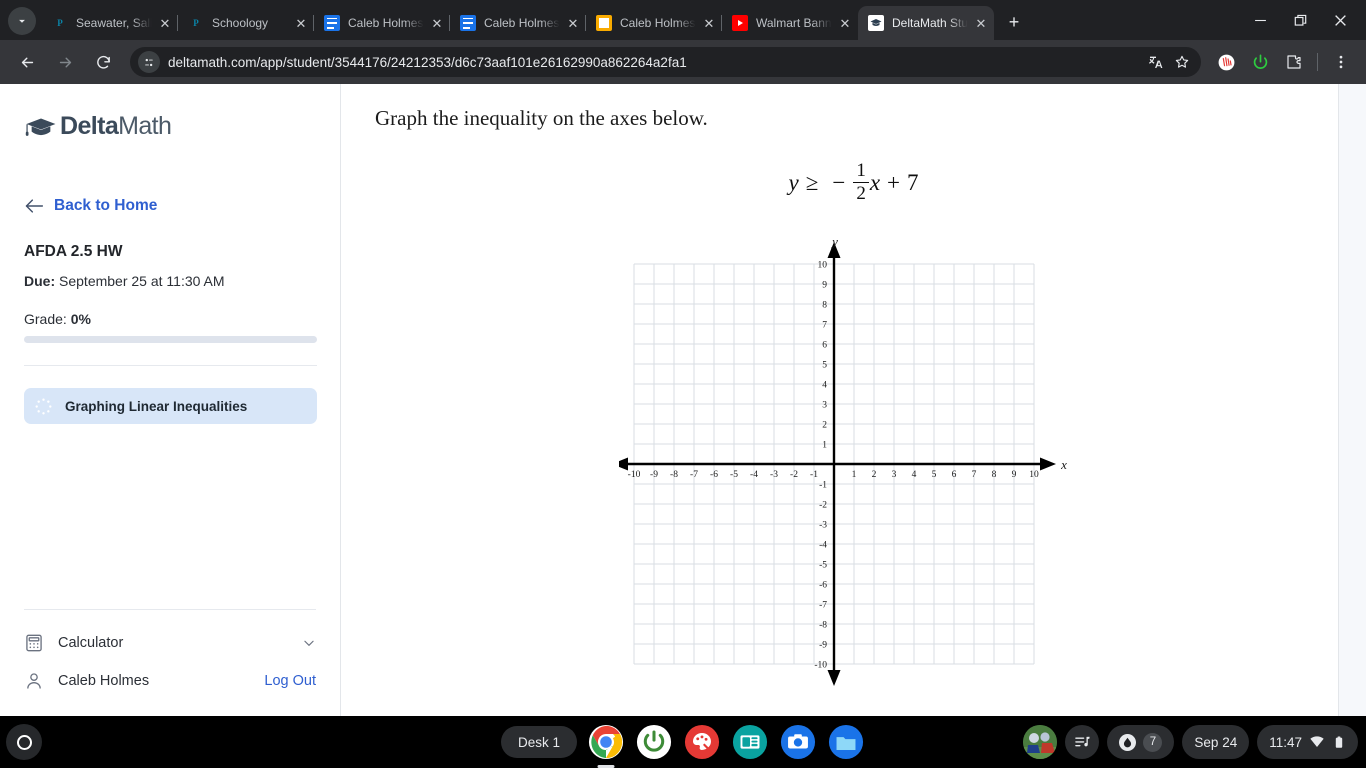  What do you see at coordinates (1014, 22) in the screenshot?
I see `new-tab-button: +` at bounding box center [1014, 22].